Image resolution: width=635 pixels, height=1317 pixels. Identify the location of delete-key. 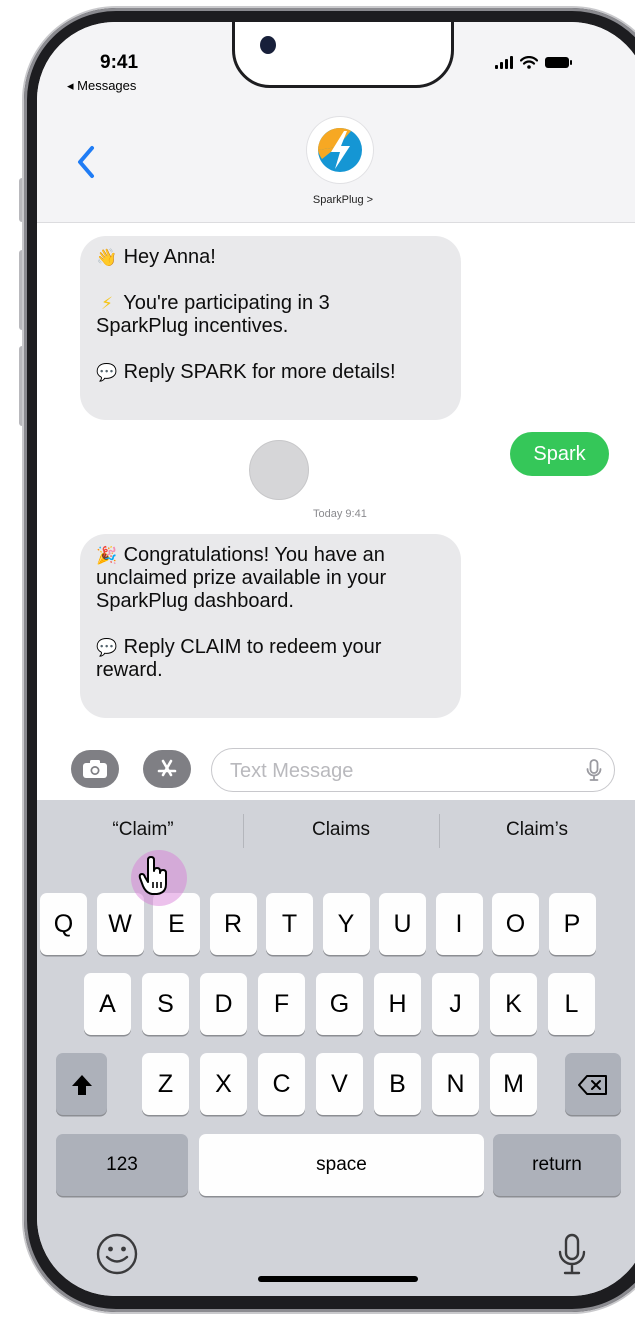
(593, 1084).